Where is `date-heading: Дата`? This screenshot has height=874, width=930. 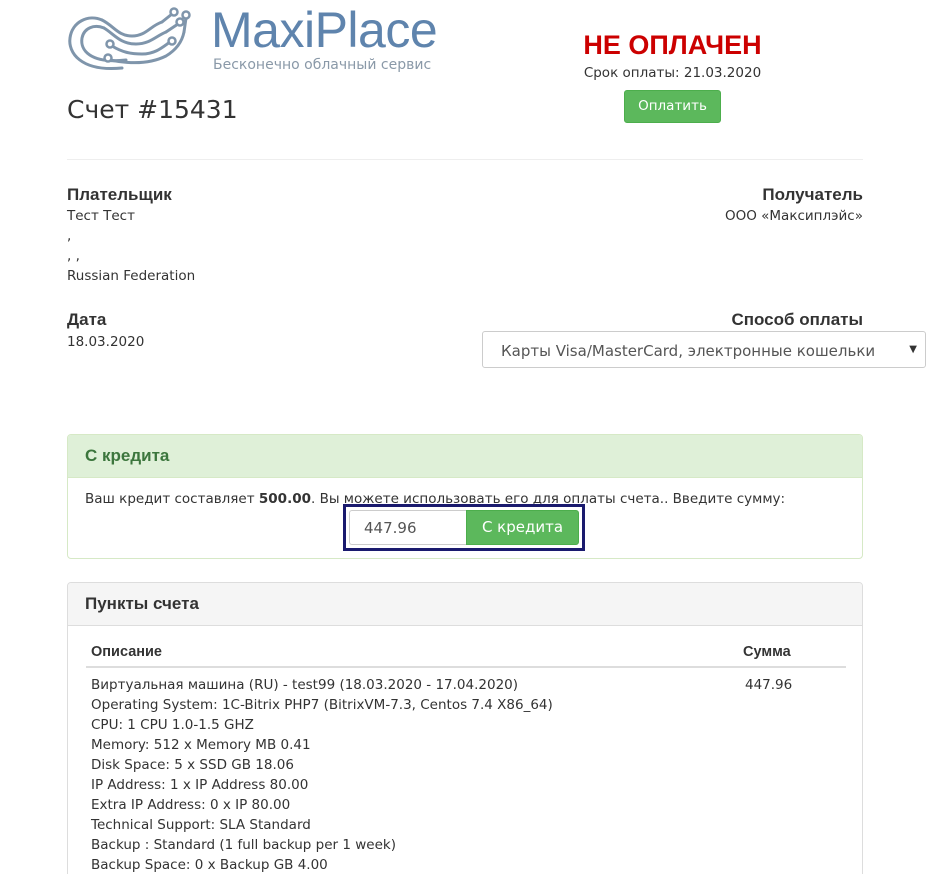
date-heading: Дата is located at coordinates (87, 319).